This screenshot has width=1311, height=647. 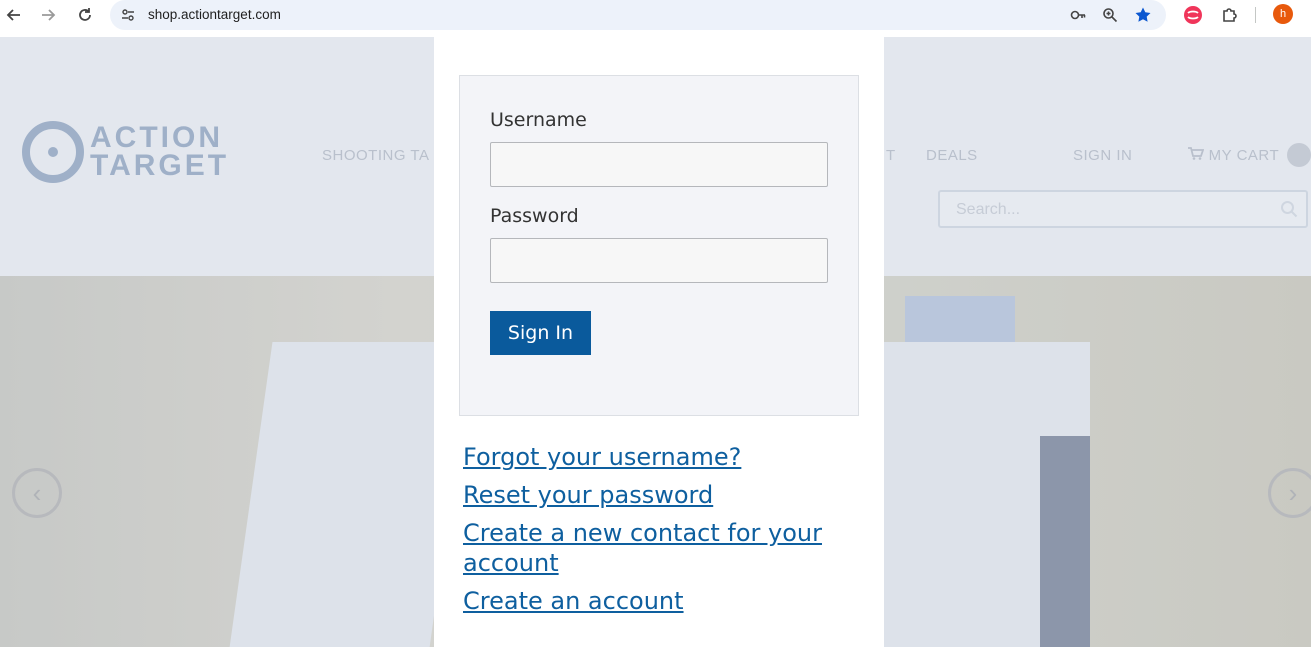 I want to click on browser-toolbar: shop.actiontarget.com h, so click(x=655, y=18).